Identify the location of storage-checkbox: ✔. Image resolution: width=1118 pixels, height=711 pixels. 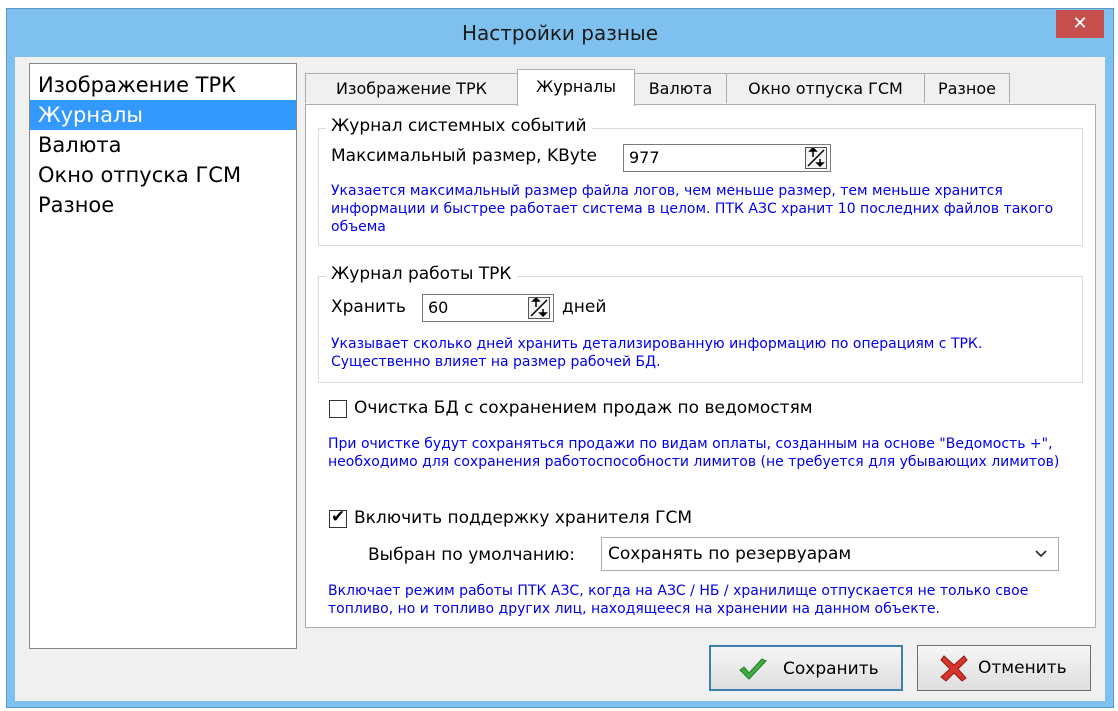
(338, 517).